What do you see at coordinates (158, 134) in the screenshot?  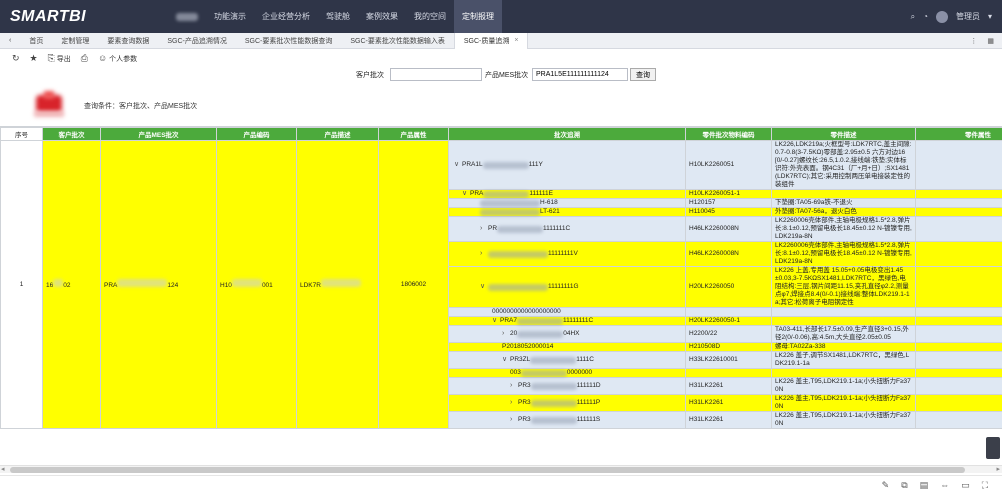 I see `col-header-mes-batch: 产品MES批次` at bounding box center [158, 134].